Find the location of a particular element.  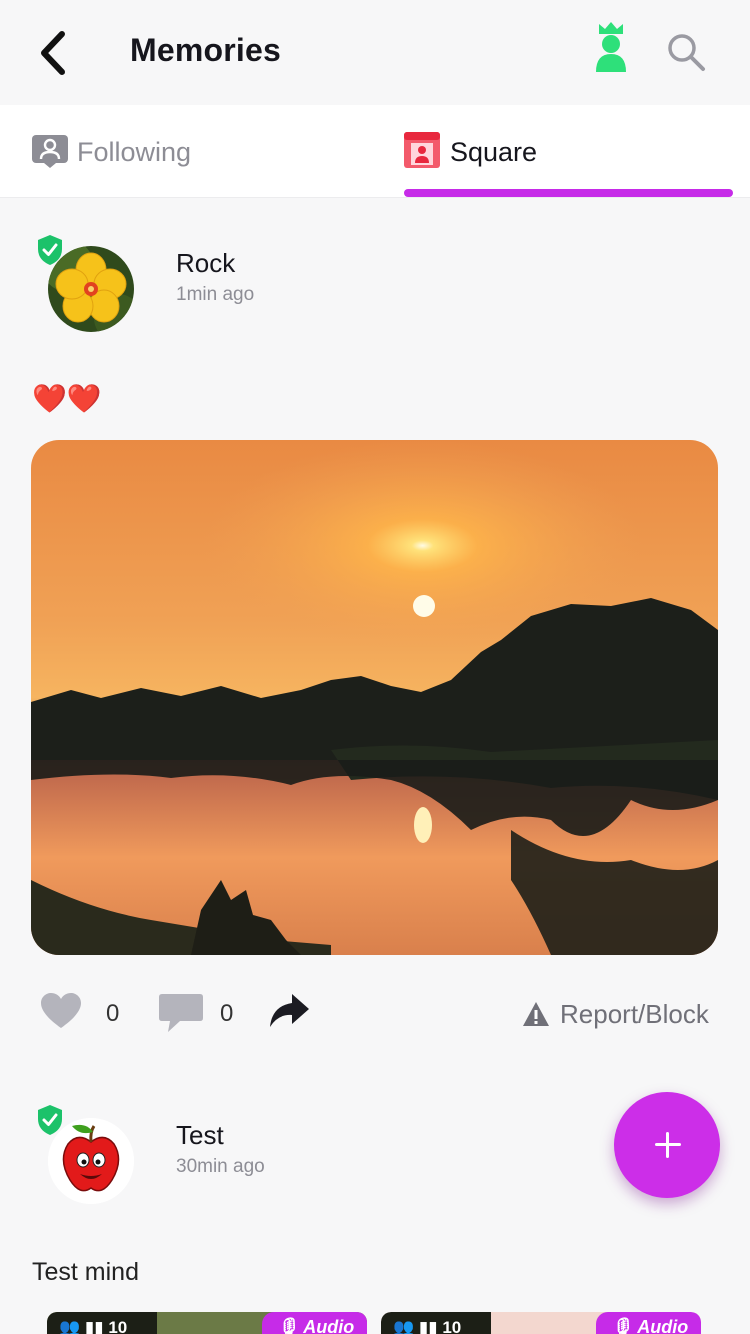

tab-bar: Following Square is located at coordinates (375, 151).